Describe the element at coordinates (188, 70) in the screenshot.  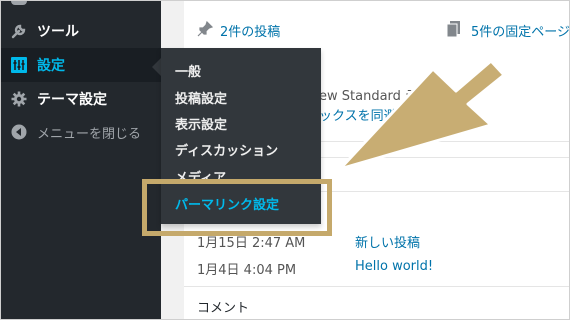
I see `submenu-item-general: 一般` at that location.